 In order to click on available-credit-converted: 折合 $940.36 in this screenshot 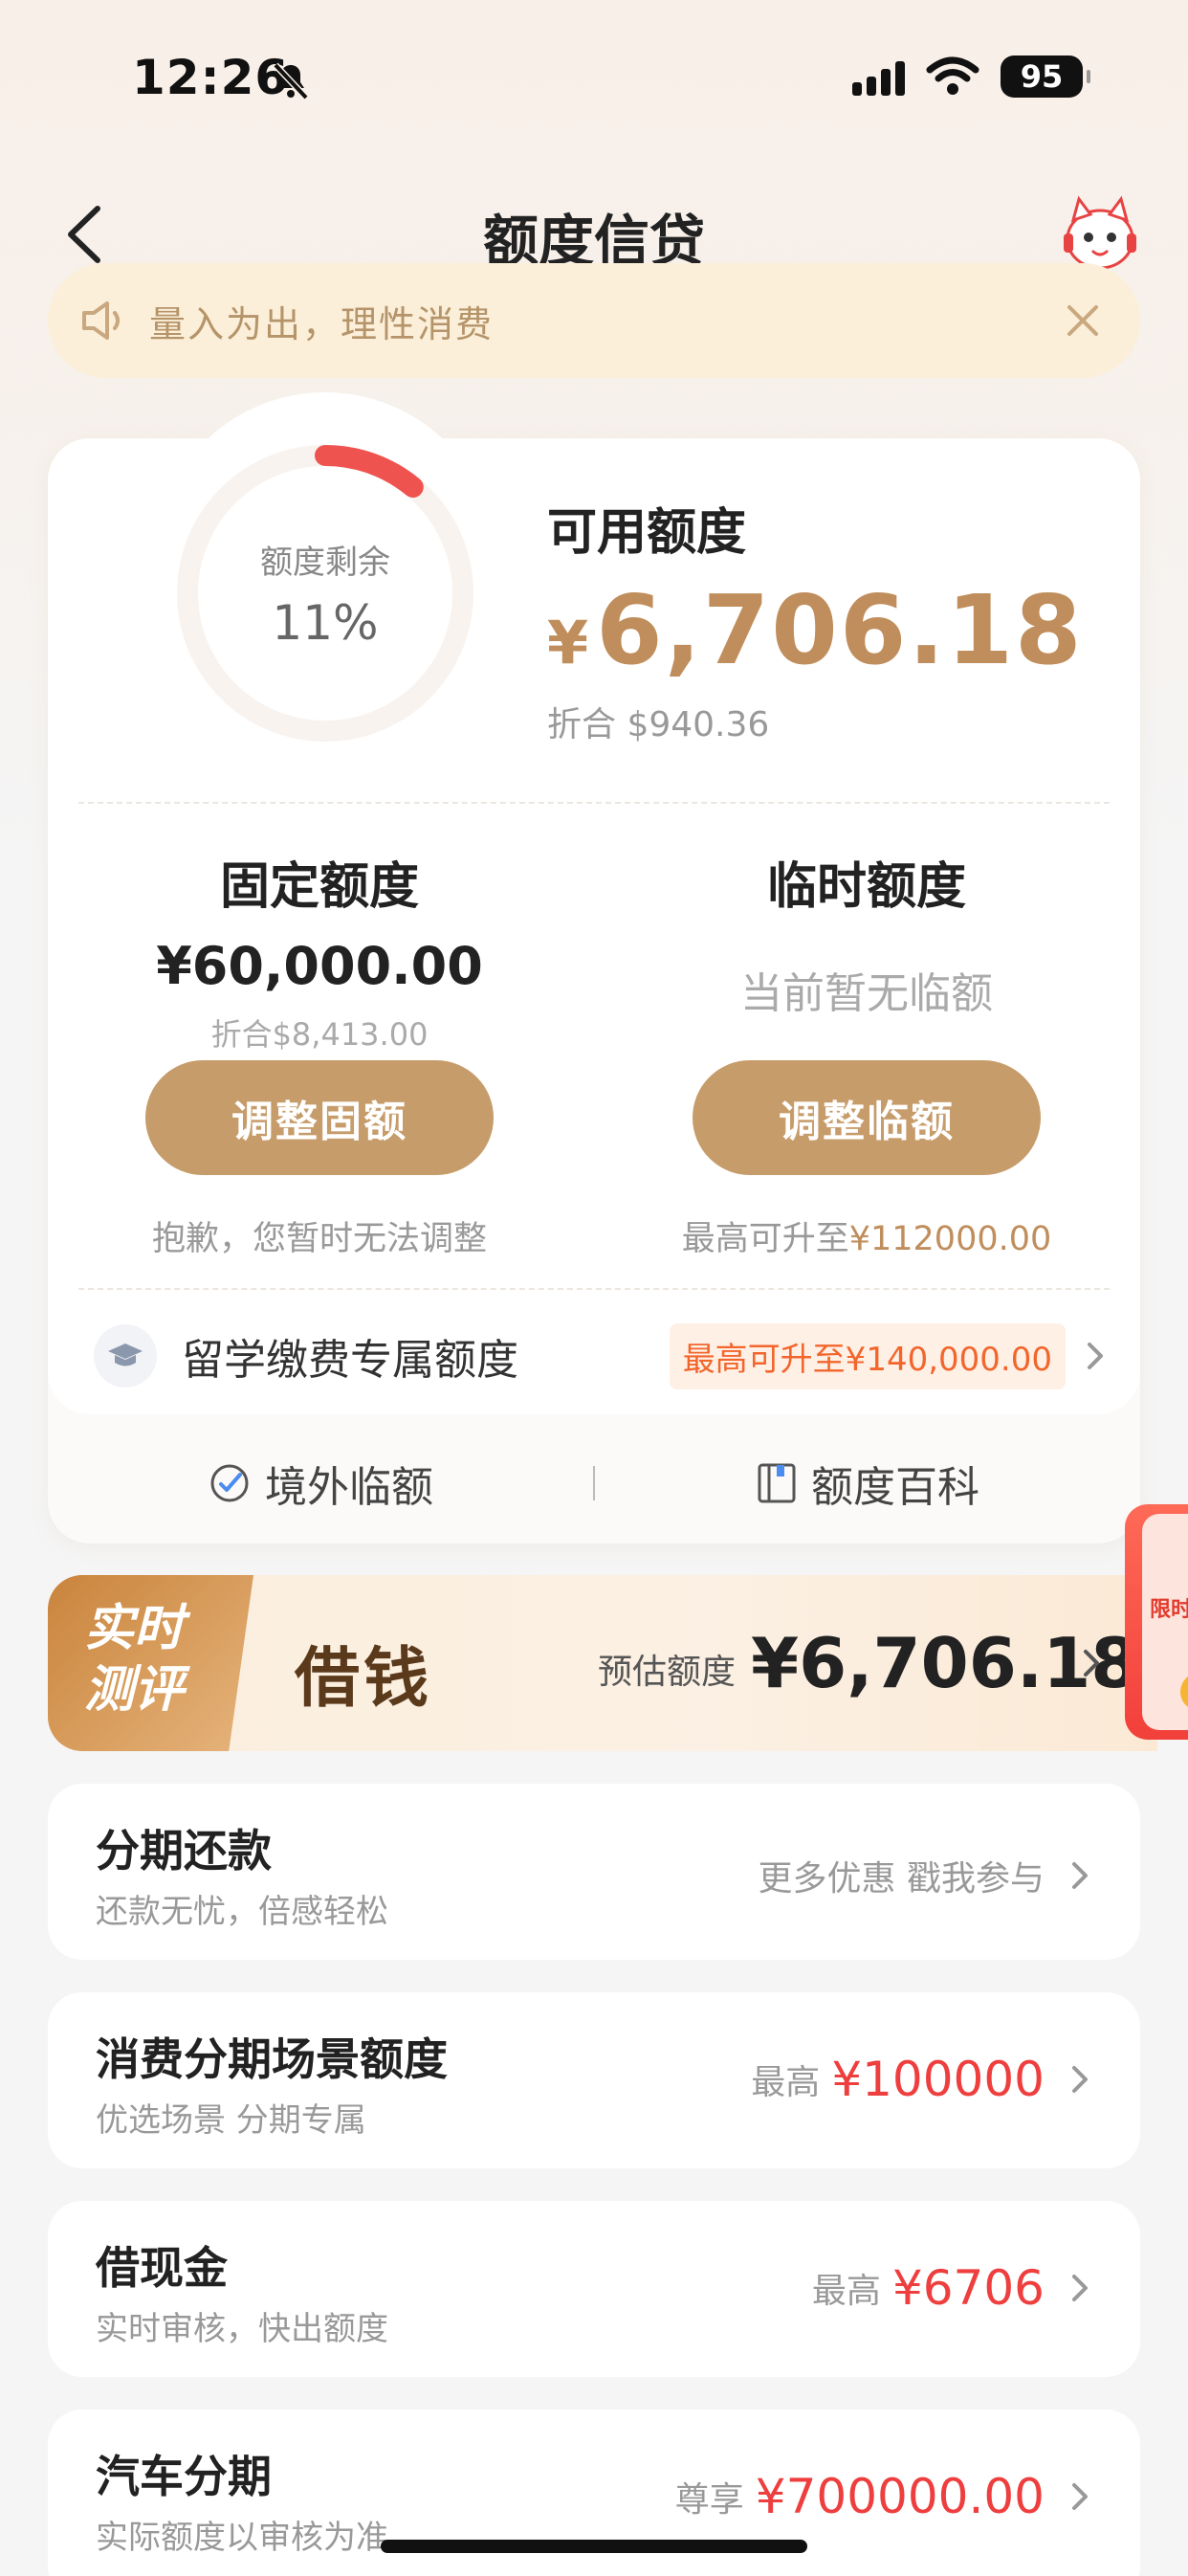, I will do `click(658, 724)`.